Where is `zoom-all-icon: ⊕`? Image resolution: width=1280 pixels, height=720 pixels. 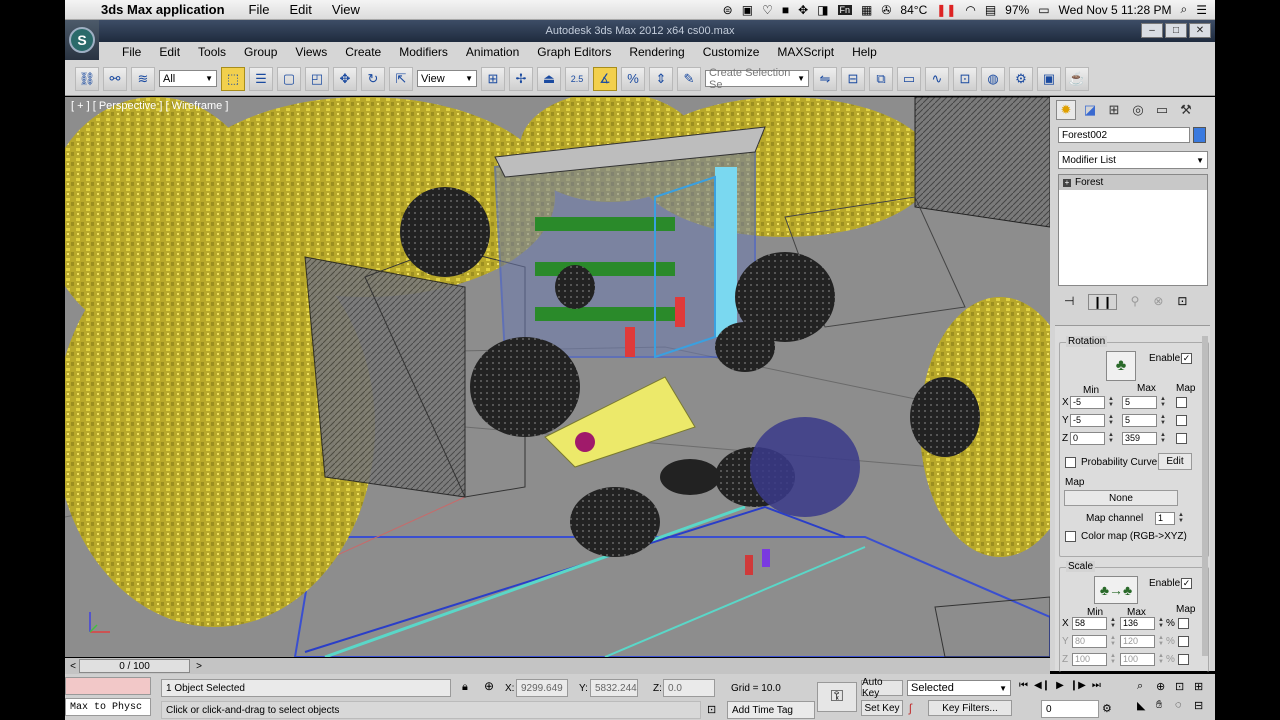
zoom-all-icon: ⊕ is located at coordinates (1165, 686).